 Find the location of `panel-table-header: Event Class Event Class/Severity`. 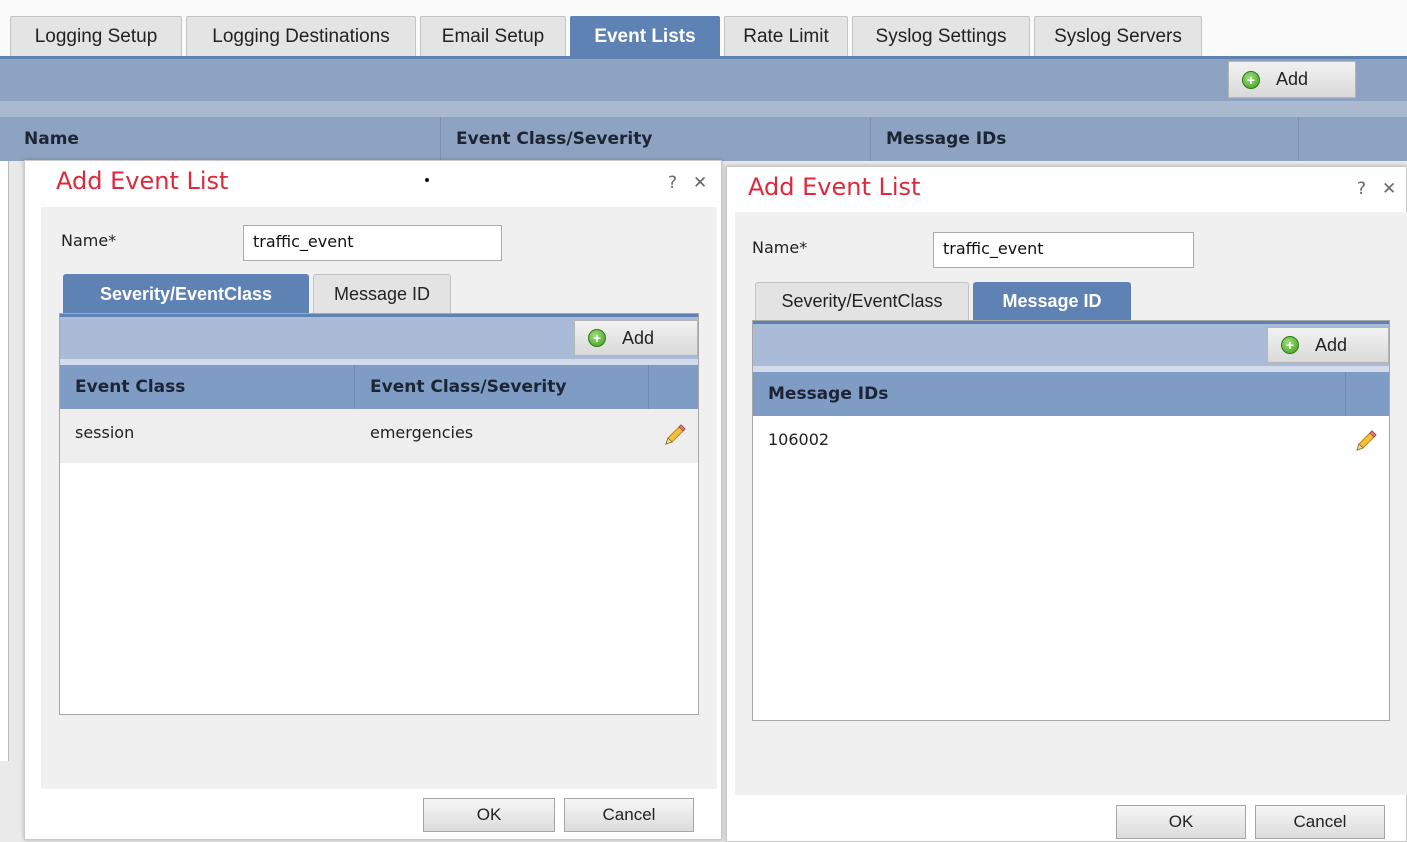

panel-table-header: Event Class Event Class/Severity is located at coordinates (379, 387).